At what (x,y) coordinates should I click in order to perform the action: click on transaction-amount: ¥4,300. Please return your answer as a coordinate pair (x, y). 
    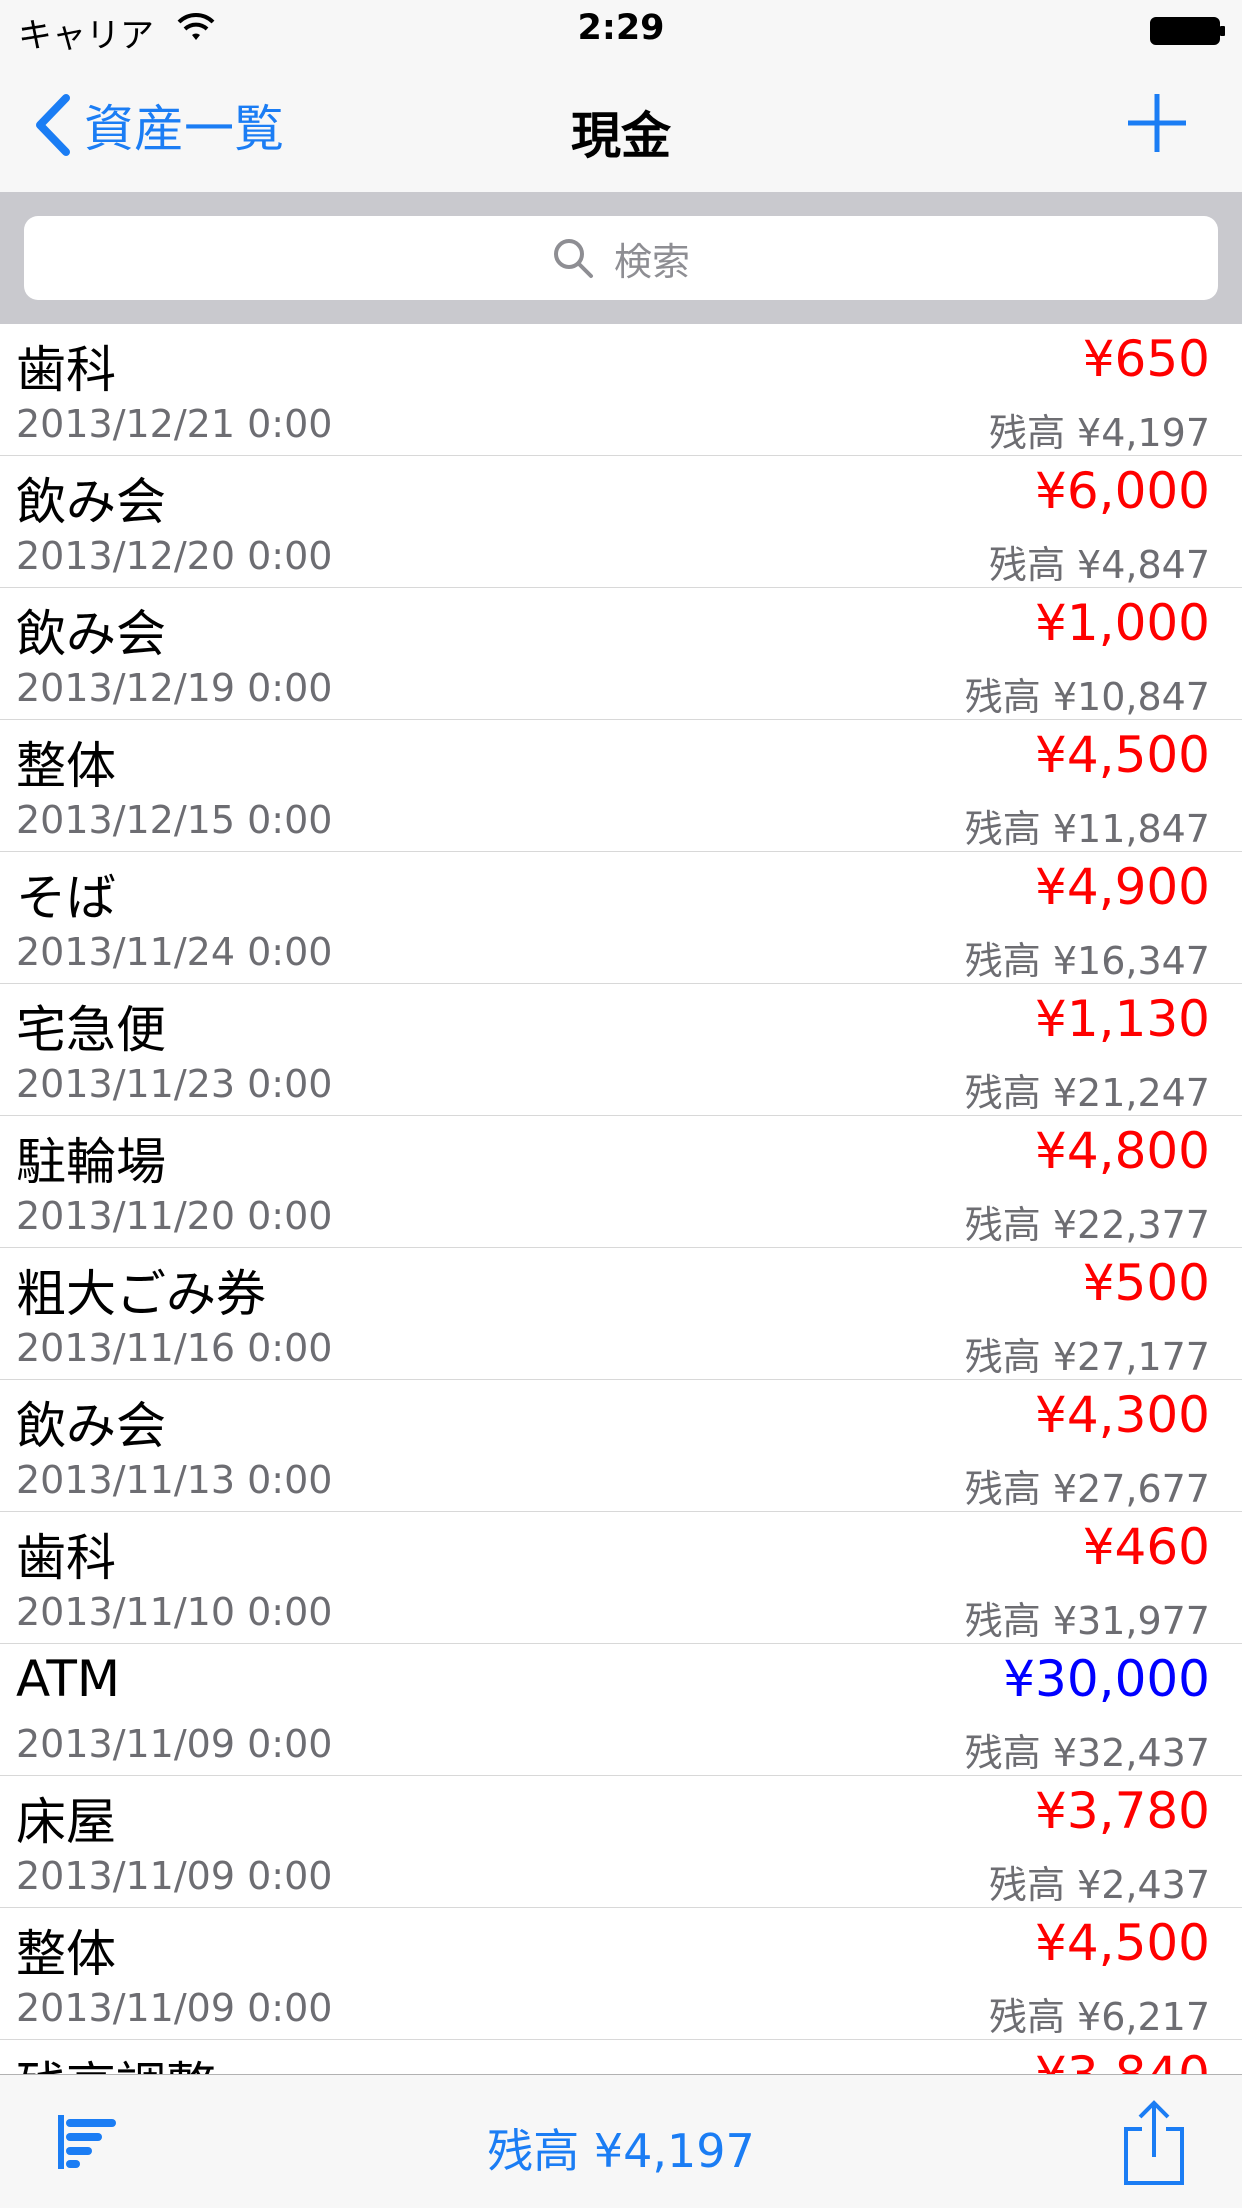
    Looking at the image, I should click on (1122, 1415).